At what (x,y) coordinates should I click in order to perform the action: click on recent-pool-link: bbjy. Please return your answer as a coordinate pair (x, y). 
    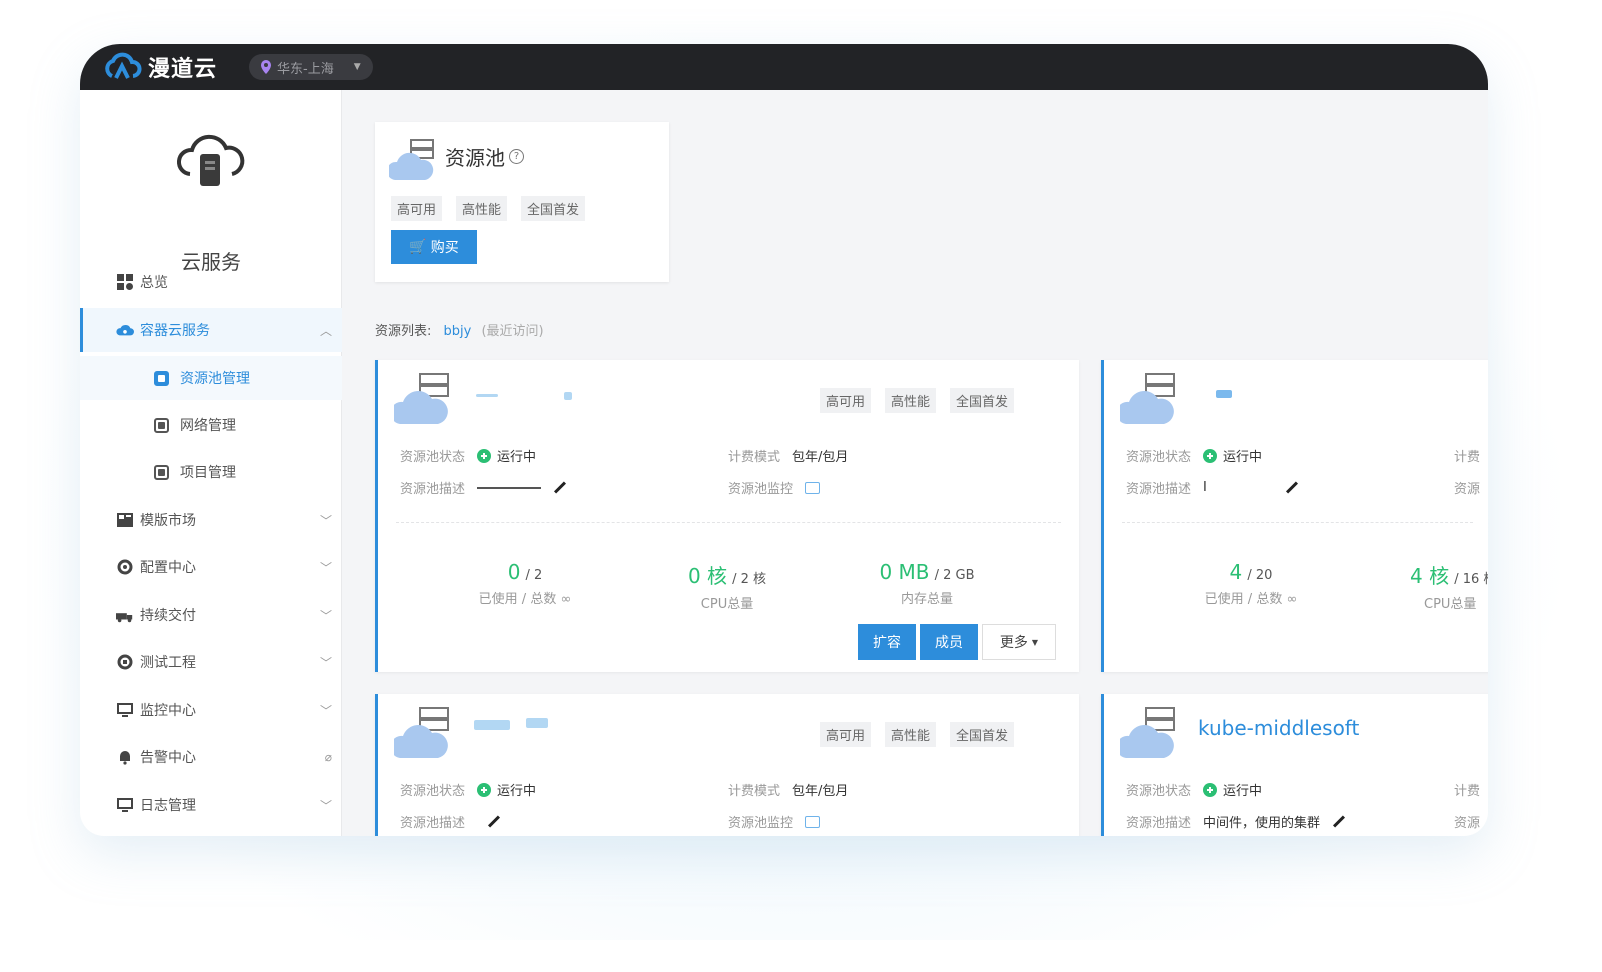
    Looking at the image, I should click on (458, 331).